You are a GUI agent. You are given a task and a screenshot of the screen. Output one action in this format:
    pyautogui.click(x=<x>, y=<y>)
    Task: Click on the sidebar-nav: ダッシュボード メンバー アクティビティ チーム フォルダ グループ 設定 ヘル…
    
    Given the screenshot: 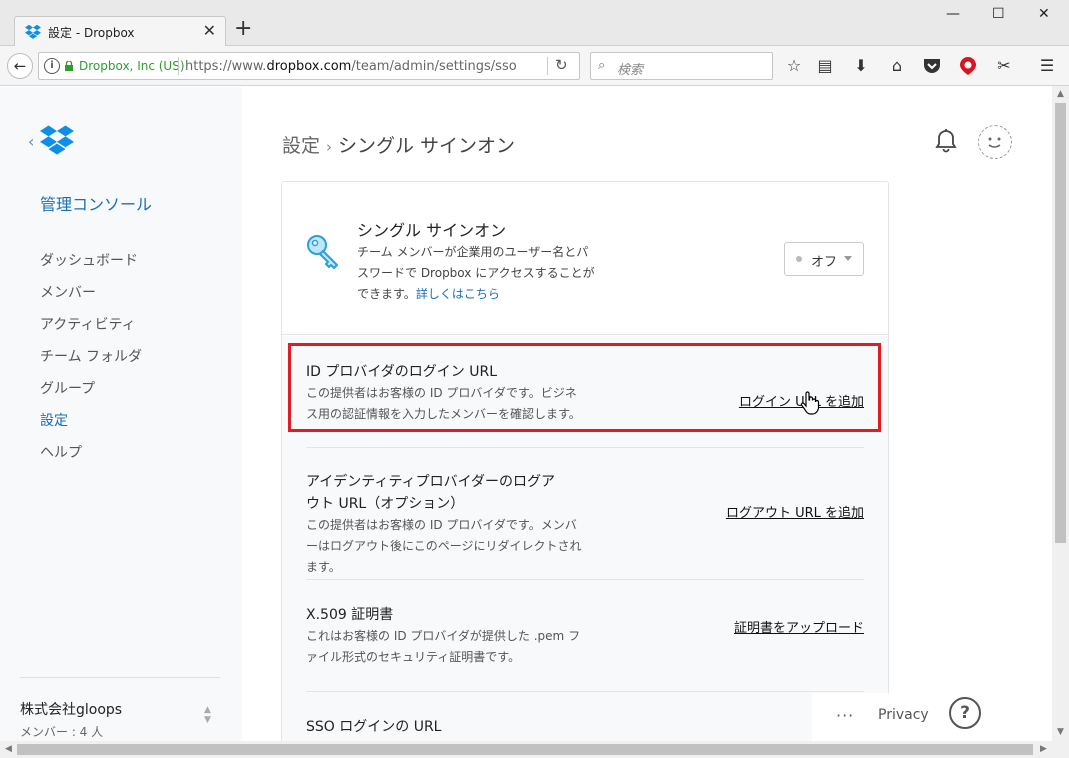 What is the action you would take?
    pyautogui.click(x=91, y=363)
    